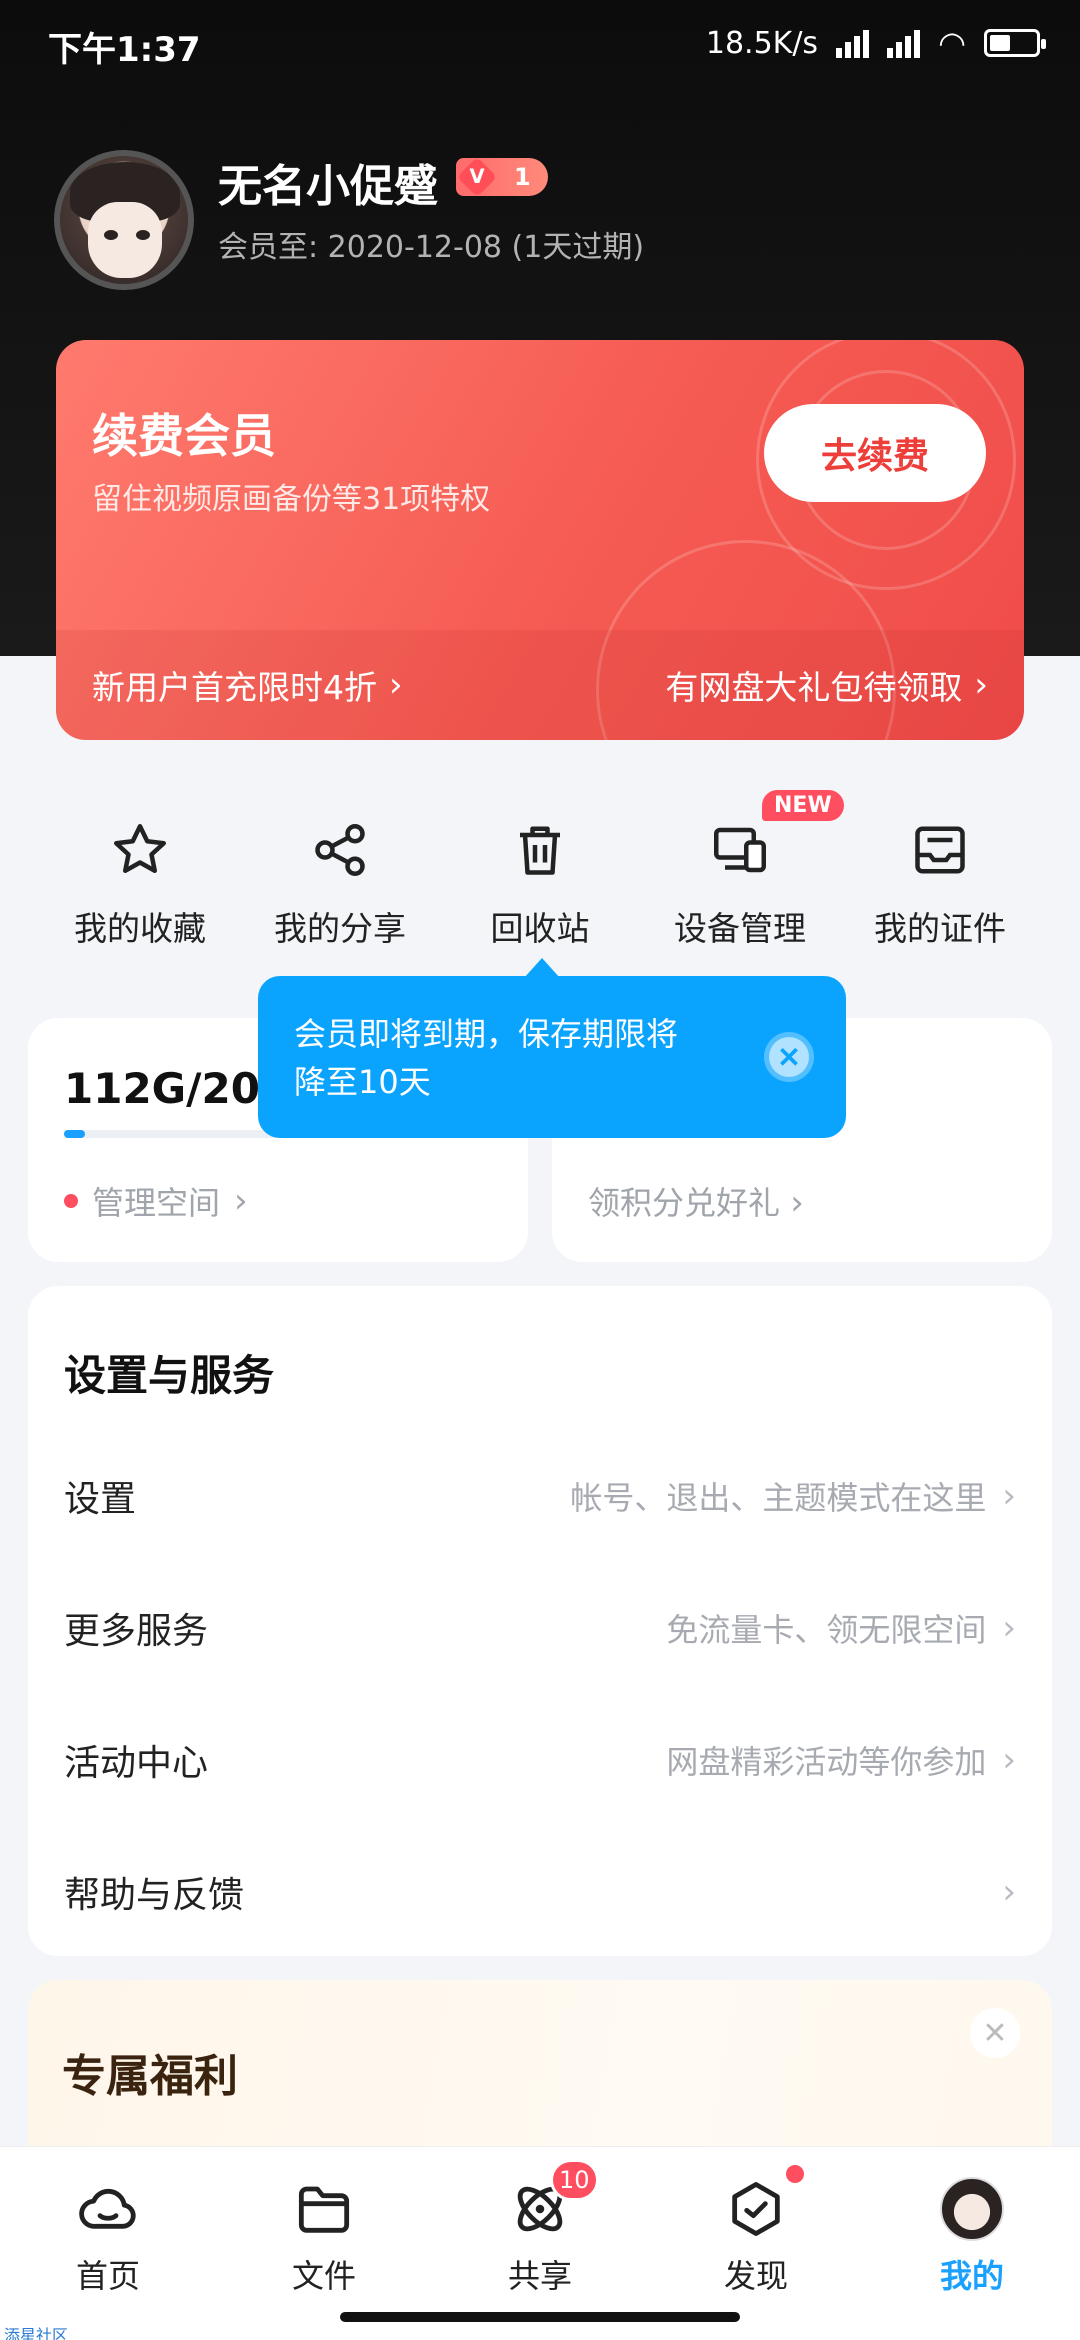  I want to click on points-label: 领积分兑好礼, so click(684, 1203).